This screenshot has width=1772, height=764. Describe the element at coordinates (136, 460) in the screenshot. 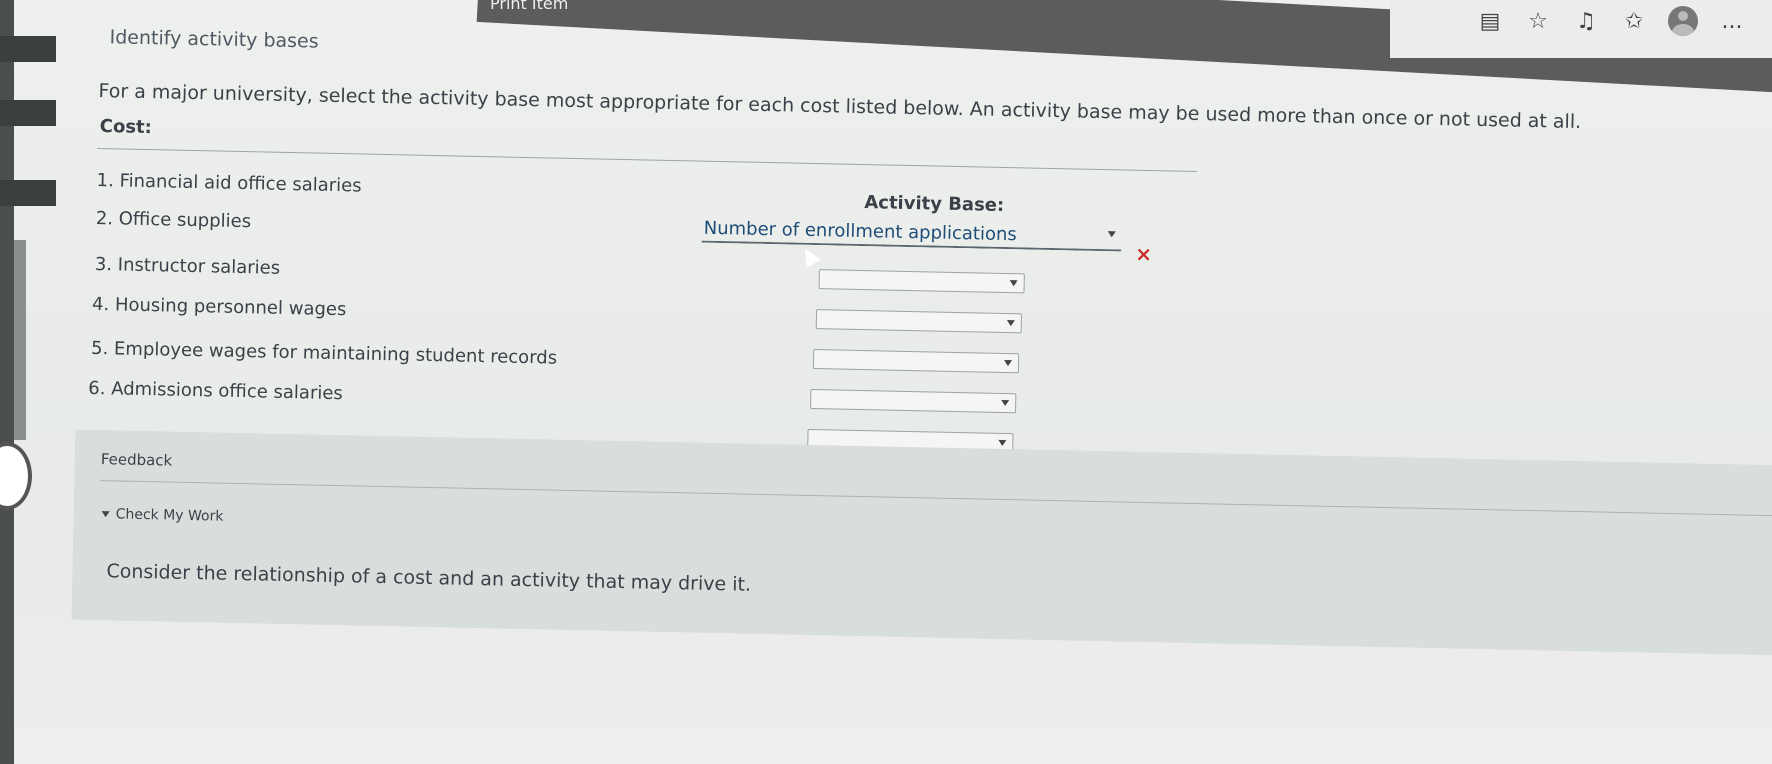

I see `feedback-label: Feedback` at that location.